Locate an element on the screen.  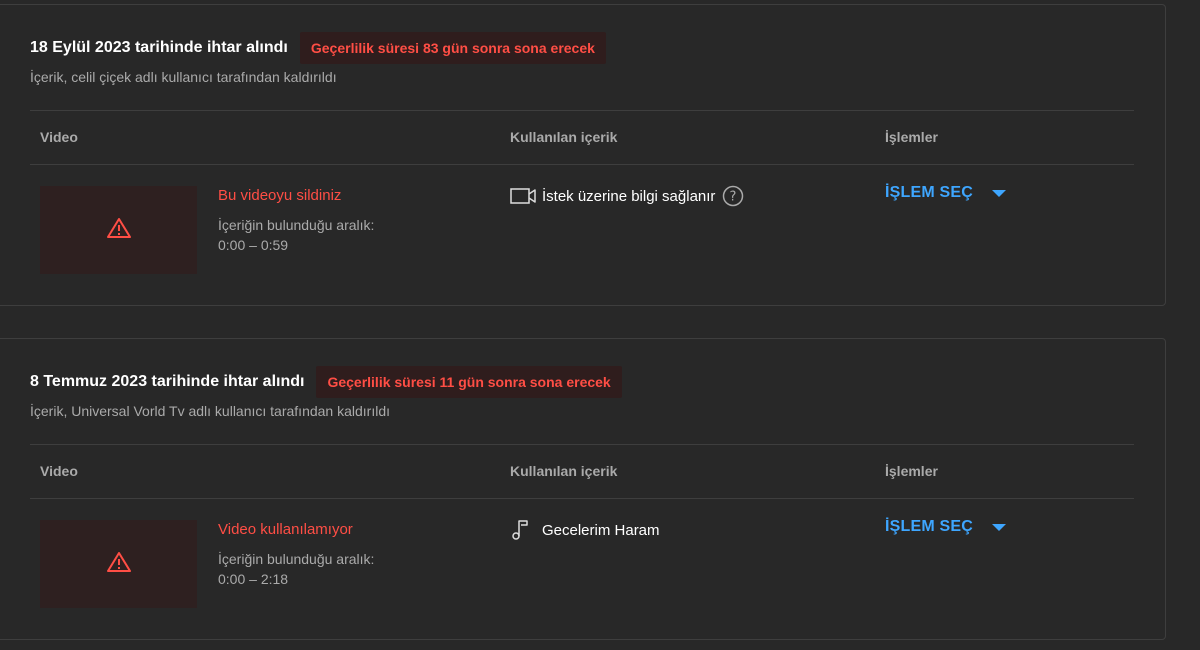
video-camera-icon is located at coordinates (525, 196).